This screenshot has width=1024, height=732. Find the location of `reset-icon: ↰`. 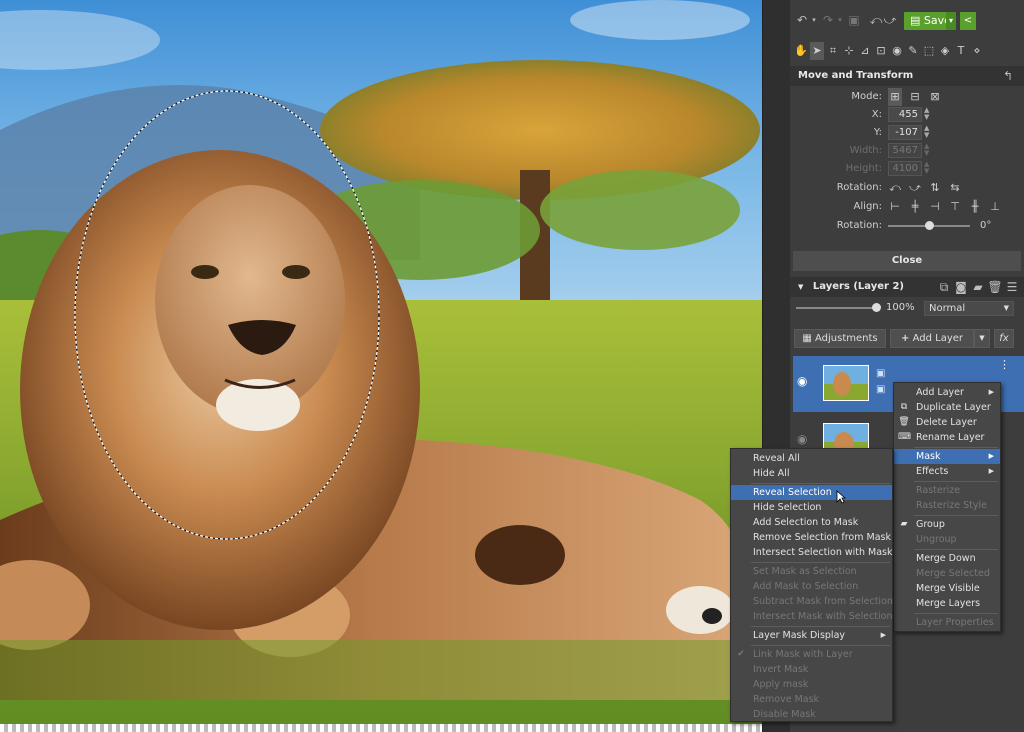

reset-icon: ↰ is located at coordinates (1008, 76).